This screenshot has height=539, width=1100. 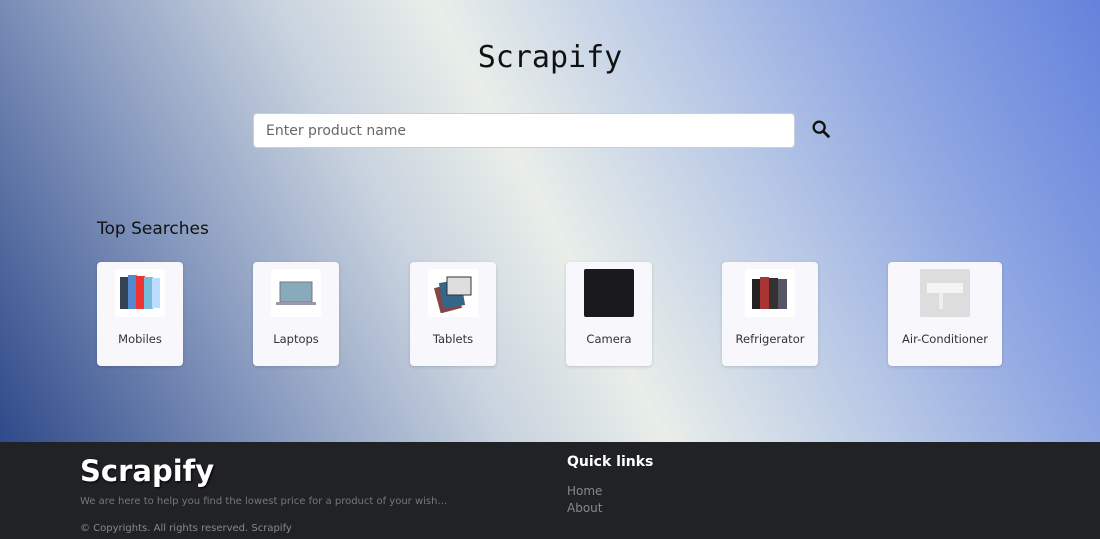 I want to click on category-card-refrigerator: Refrigerator, so click(x=770, y=314).